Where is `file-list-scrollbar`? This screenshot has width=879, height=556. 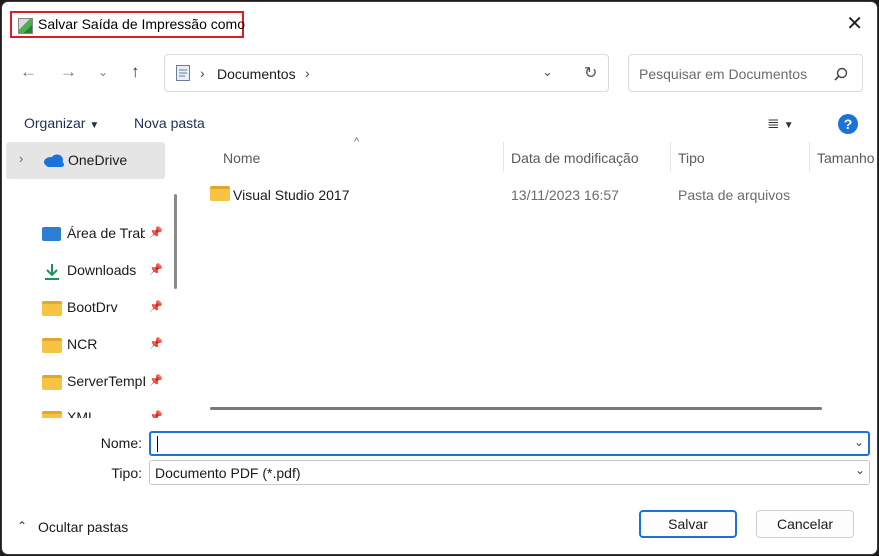 file-list-scrollbar is located at coordinates (516, 408).